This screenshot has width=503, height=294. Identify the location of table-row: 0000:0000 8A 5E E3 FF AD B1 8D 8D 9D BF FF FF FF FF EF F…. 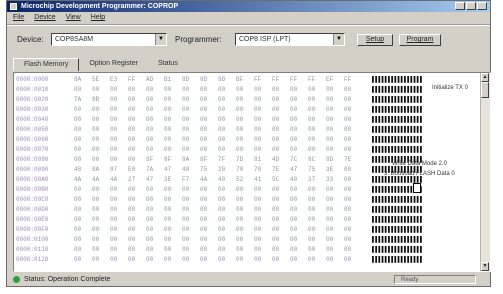
(252, 80).